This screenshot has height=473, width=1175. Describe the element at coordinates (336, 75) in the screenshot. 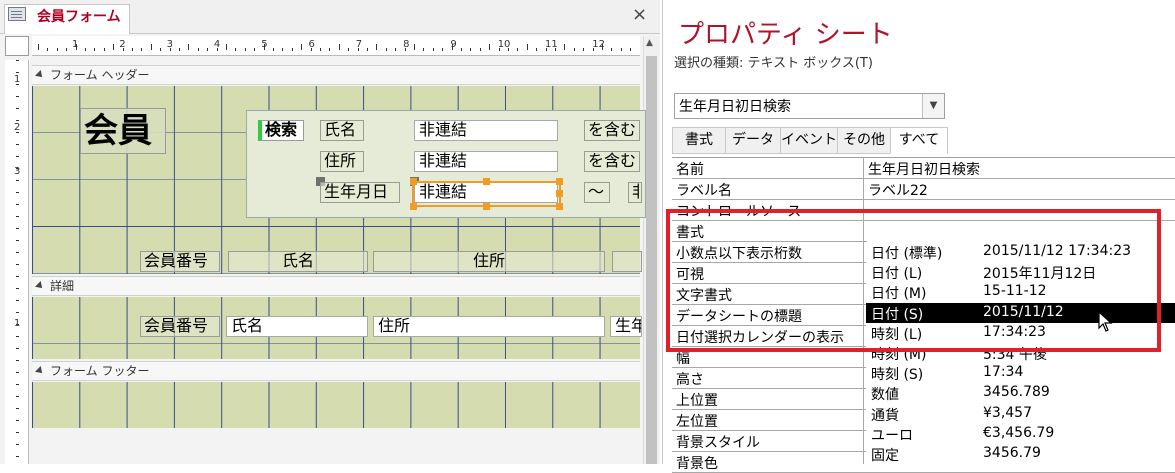

I see `section-header-bar: フォーム ヘッダー` at that location.